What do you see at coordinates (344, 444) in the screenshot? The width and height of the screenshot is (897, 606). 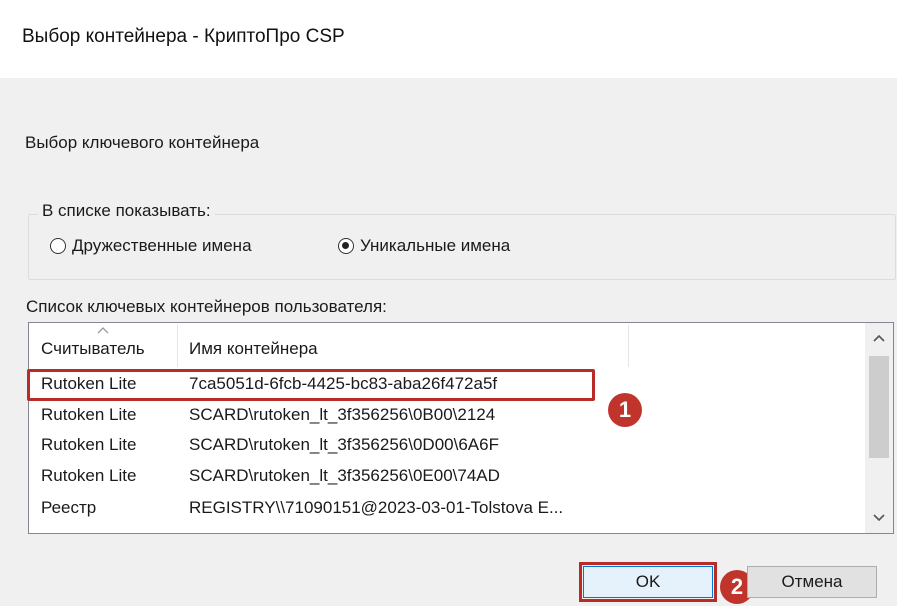 I see `row-container-name: SCARD\rutoken_lt_3f356256\0D00\6A6F` at bounding box center [344, 444].